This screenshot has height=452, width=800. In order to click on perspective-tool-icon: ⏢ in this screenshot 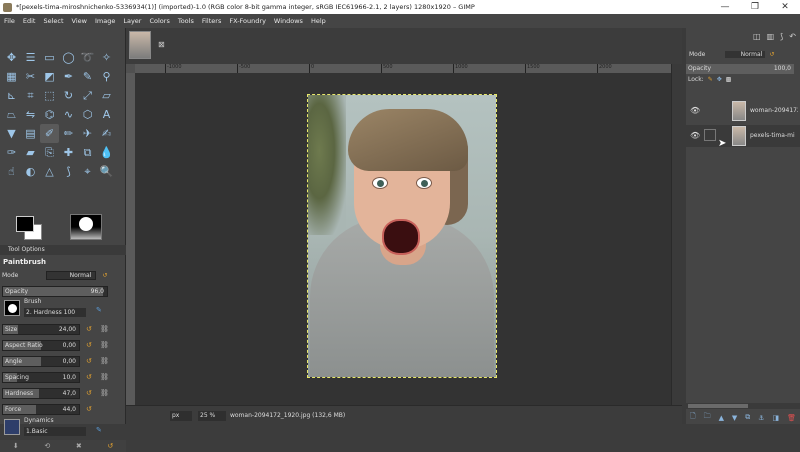, I will do `click(11, 114)`.